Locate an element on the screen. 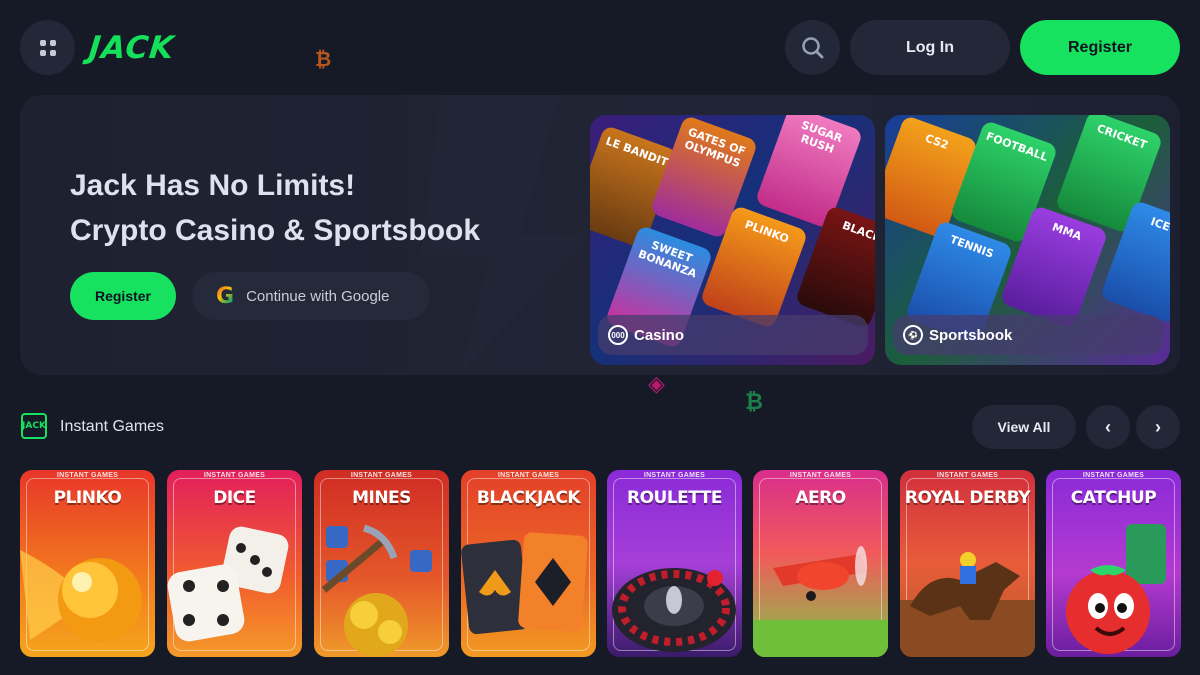 Image resolution: width=1200 pixels, height=675 pixels. view-all-button: View All is located at coordinates (1024, 427).